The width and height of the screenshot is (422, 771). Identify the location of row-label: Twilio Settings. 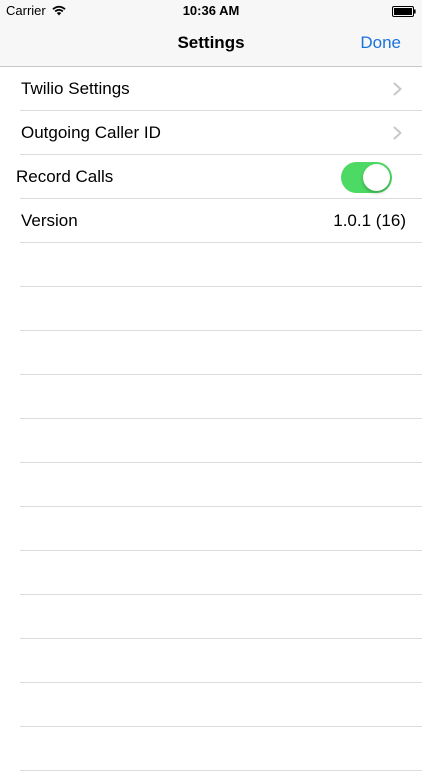
(75, 88).